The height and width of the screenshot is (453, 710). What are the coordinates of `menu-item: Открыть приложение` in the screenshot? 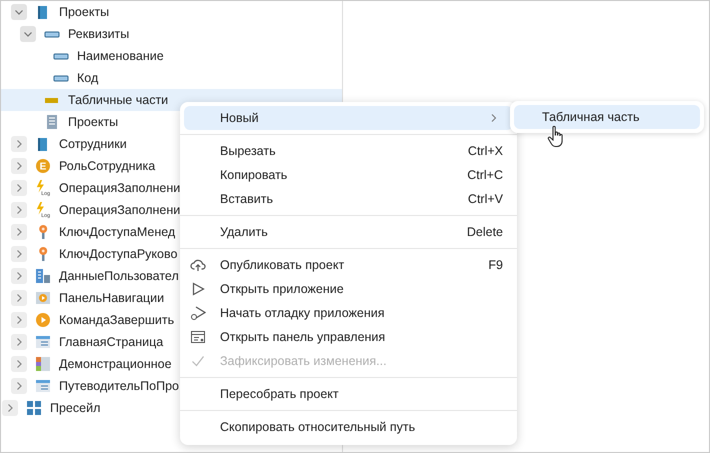 It's located at (348, 289).